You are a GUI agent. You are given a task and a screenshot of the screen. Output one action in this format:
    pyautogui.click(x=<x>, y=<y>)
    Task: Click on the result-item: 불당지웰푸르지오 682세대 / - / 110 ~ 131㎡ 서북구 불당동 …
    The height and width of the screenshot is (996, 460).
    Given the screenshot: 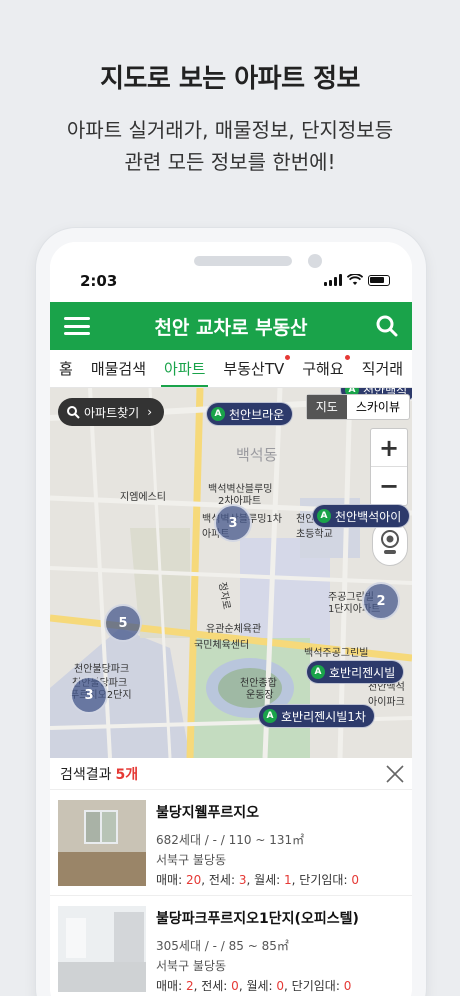 What is the action you would take?
    pyautogui.click(x=231, y=843)
    